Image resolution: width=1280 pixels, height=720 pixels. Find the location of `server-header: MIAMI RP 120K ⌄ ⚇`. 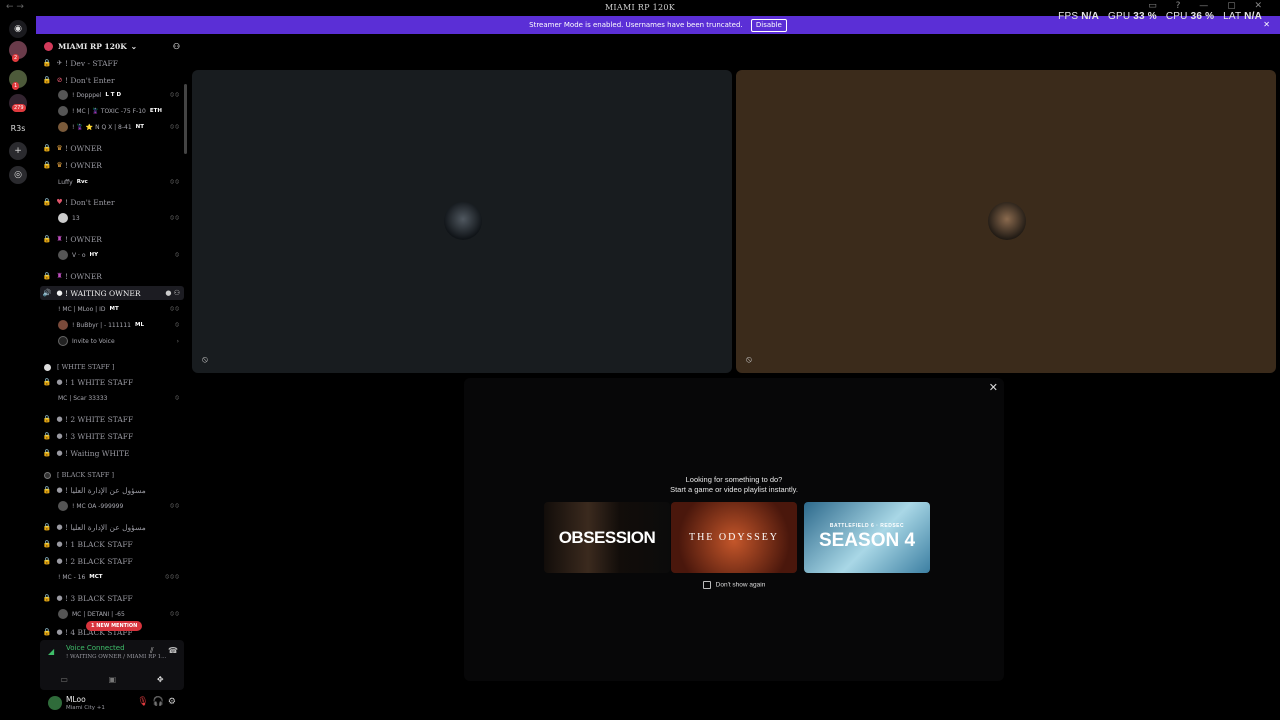

server-header: MIAMI RP 120K ⌄ ⚇ is located at coordinates (112, 46).